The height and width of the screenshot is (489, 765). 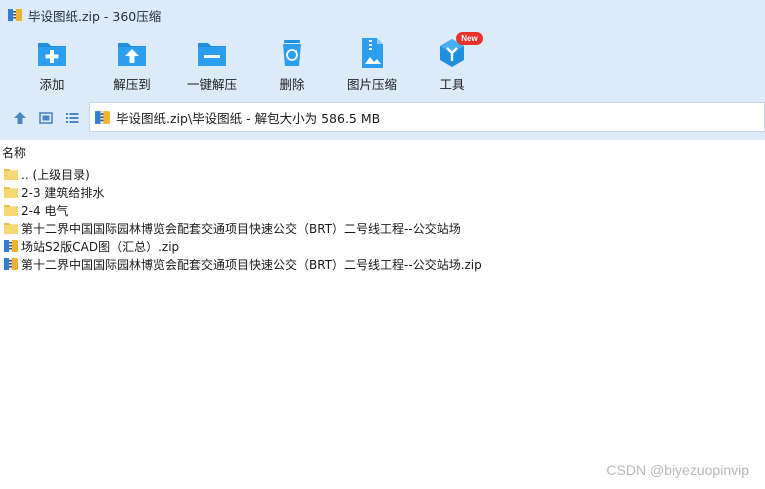 I want to click on new-badge: New, so click(x=469, y=38).